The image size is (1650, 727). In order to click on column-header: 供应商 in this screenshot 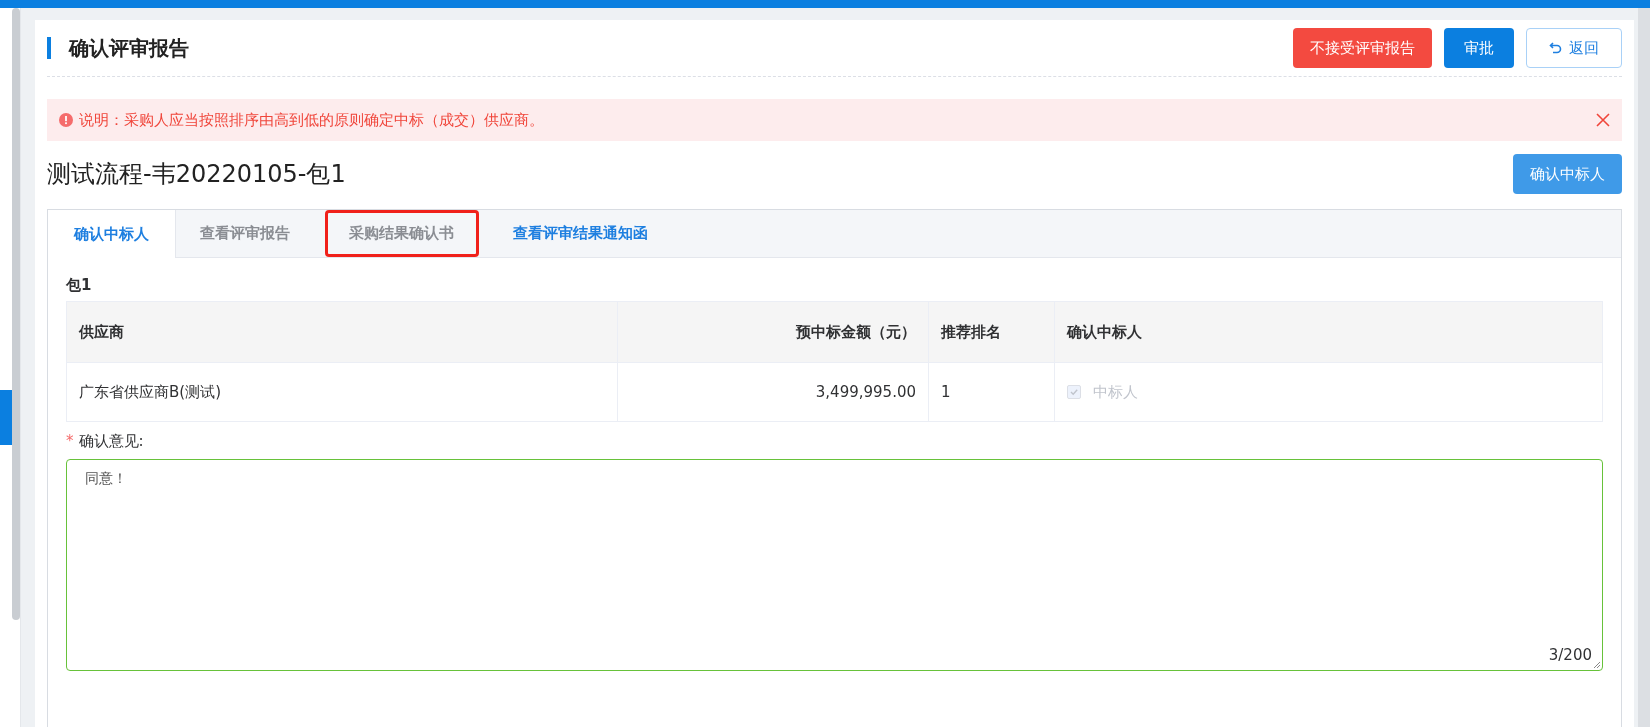, I will do `click(342, 332)`.